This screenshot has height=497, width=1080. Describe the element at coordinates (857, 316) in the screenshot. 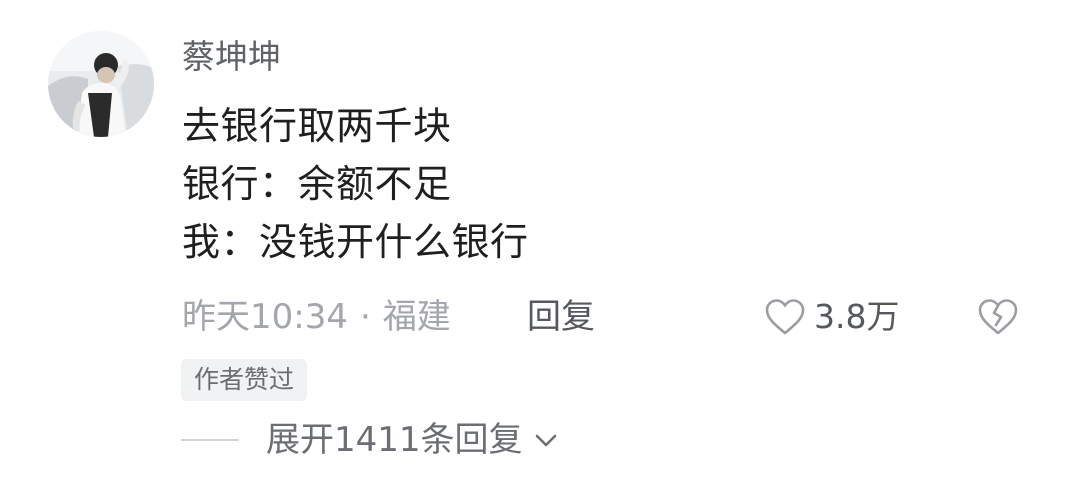

I see `like-count: 3.8万` at that location.